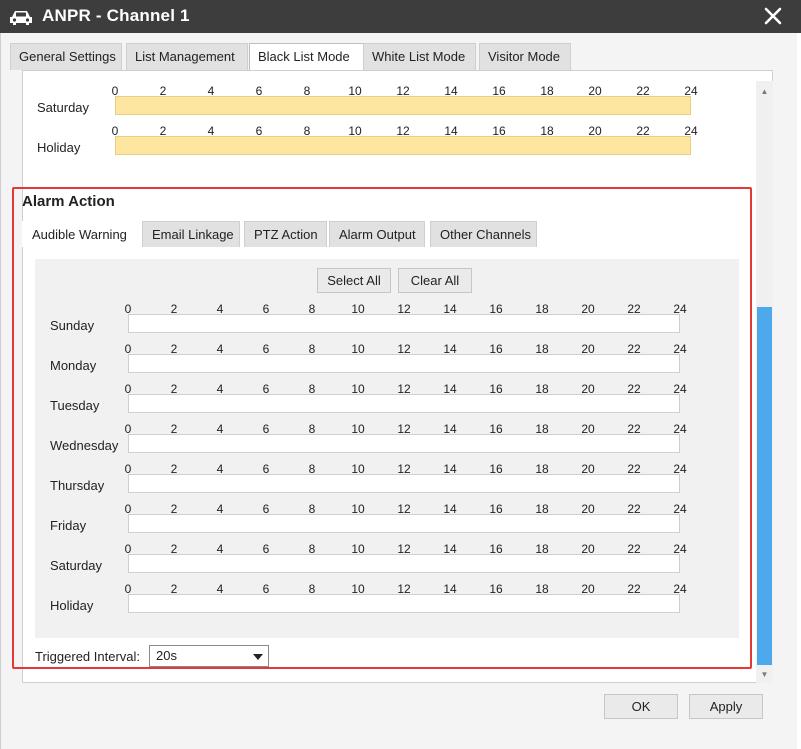 This screenshot has width=801, height=749. I want to click on chevron-down-icon, so click(258, 657).